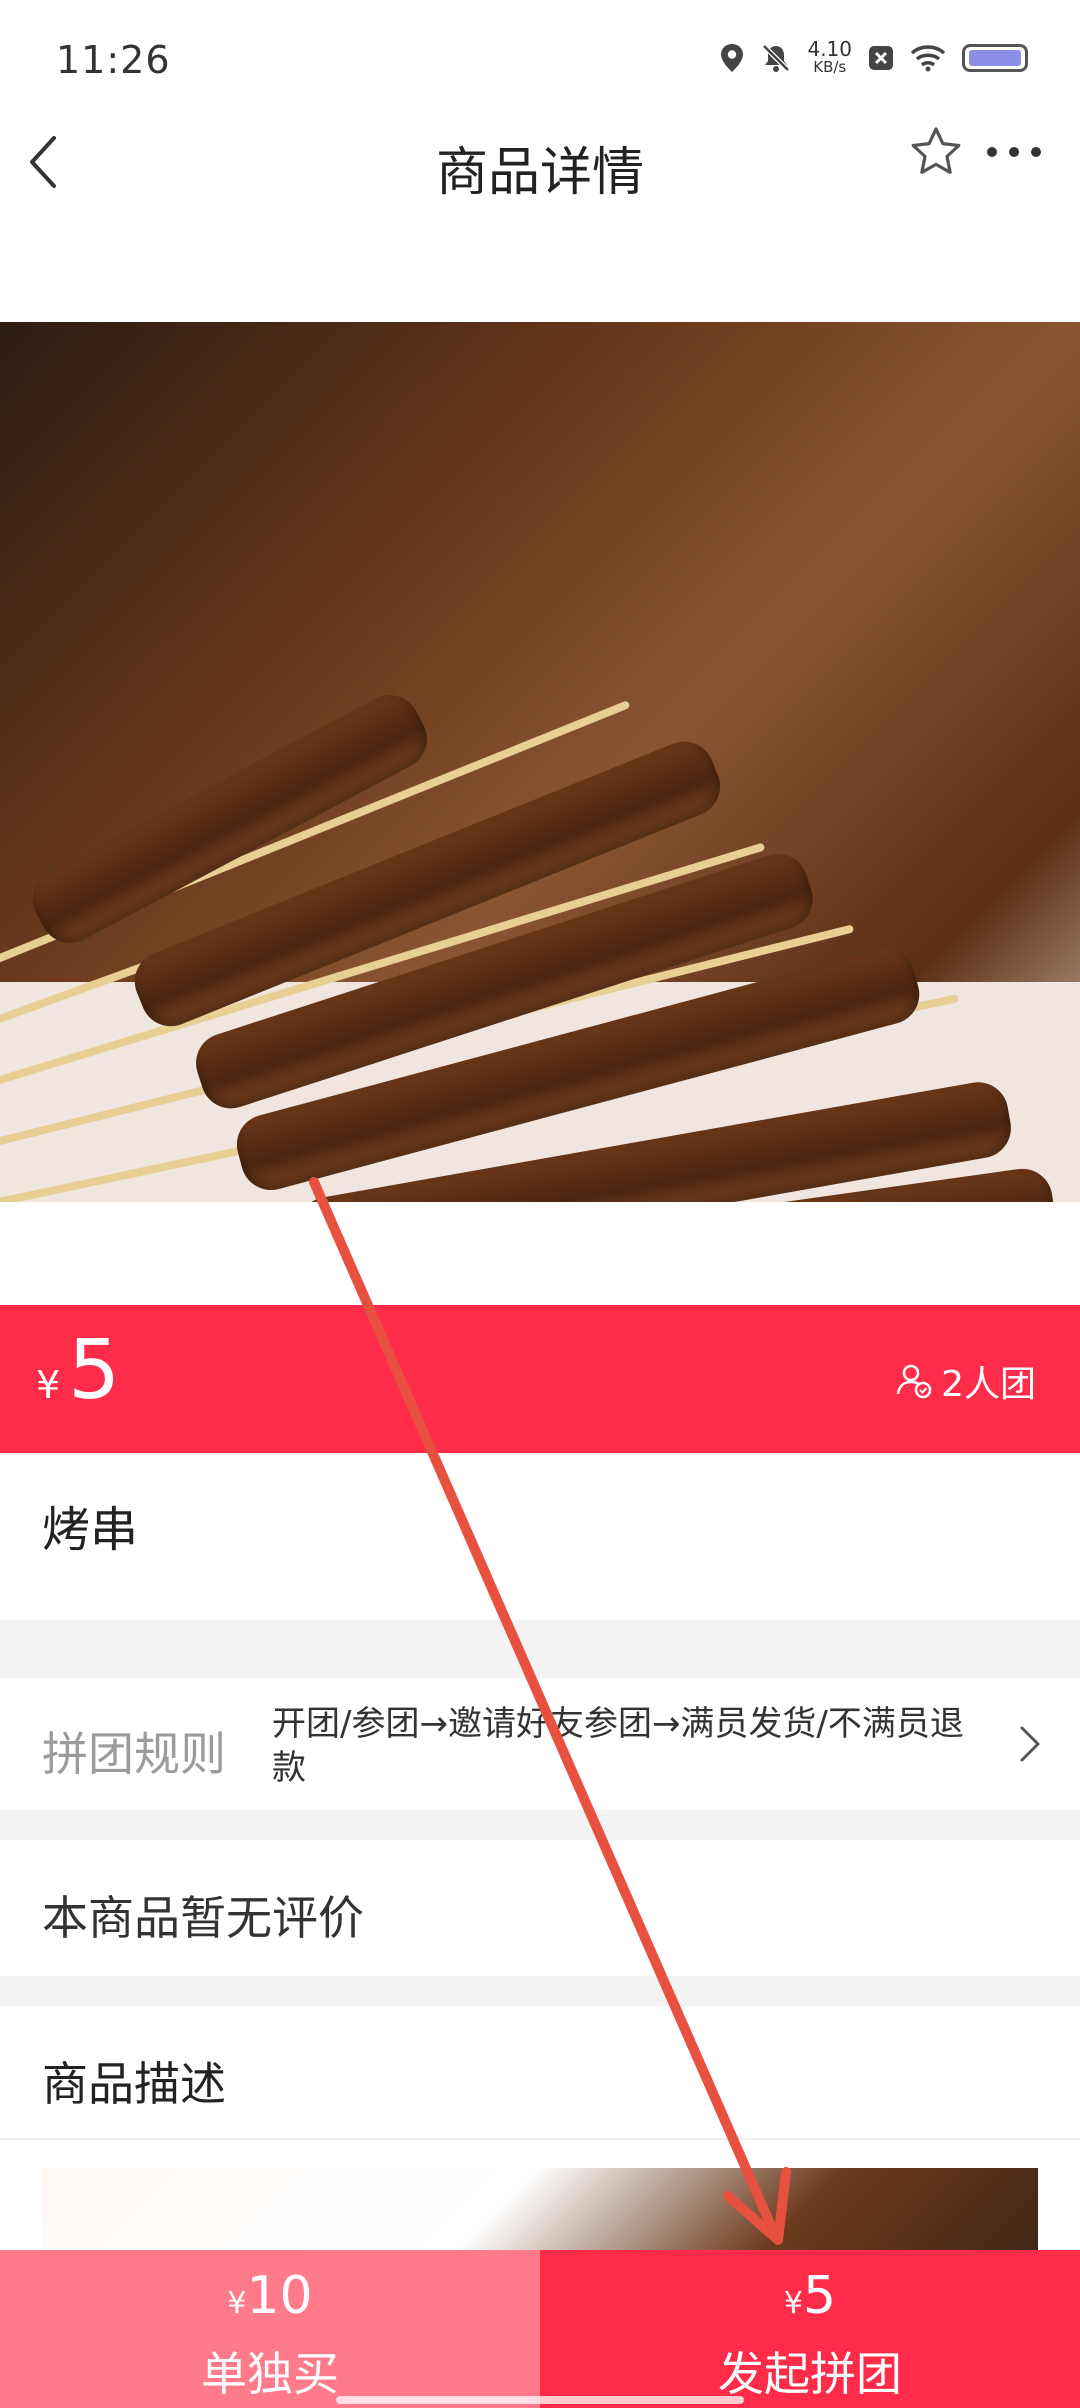 The height and width of the screenshot is (2408, 1080). I want to click on net-speed-value: 4.10, so click(829, 49).